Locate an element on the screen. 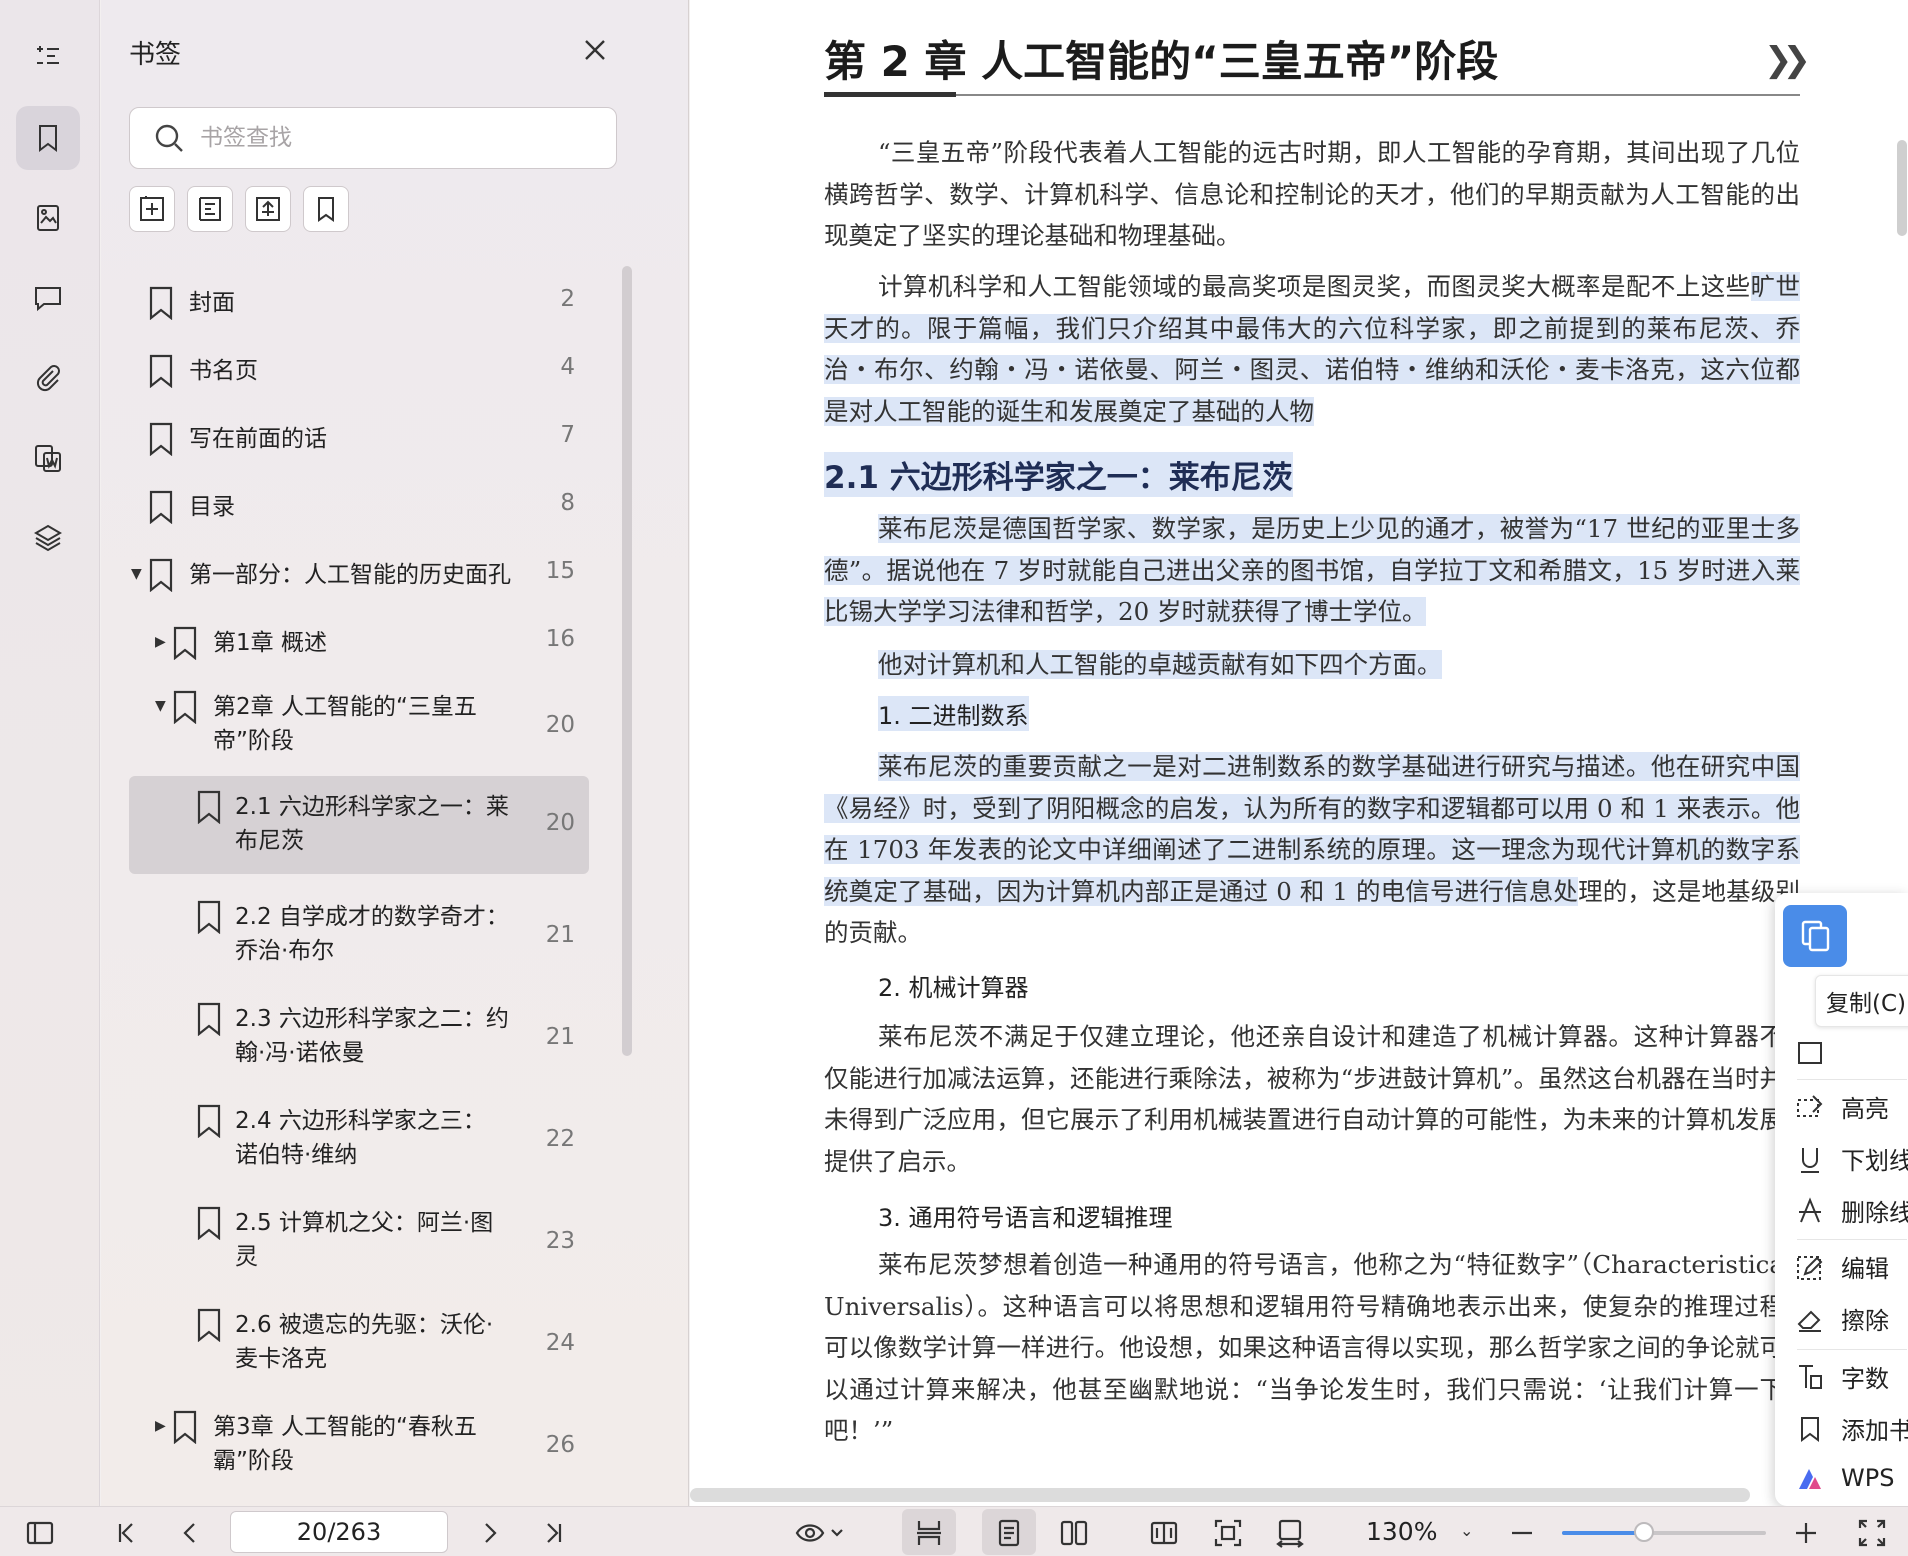 Image resolution: width=1908 pixels, height=1556 pixels. bookmark-label-line1: 2.2 自学成才的数学奇才： is located at coordinates (372, 917).